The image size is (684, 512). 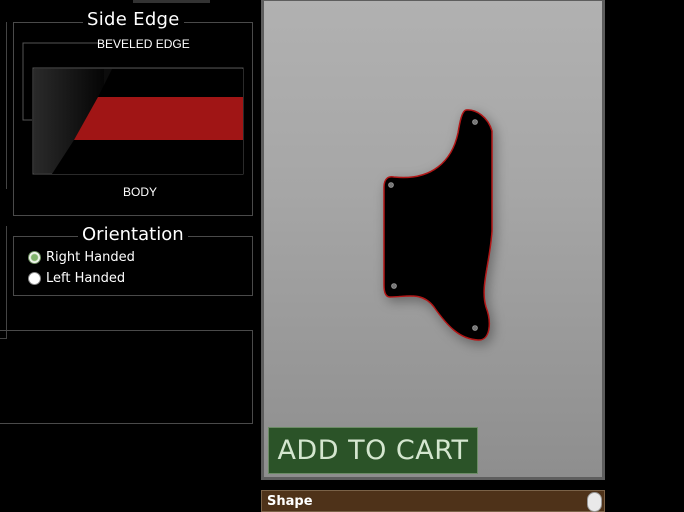 I want to click on radio-right-handed-label: Right Handed, so click(x=90, y=257).